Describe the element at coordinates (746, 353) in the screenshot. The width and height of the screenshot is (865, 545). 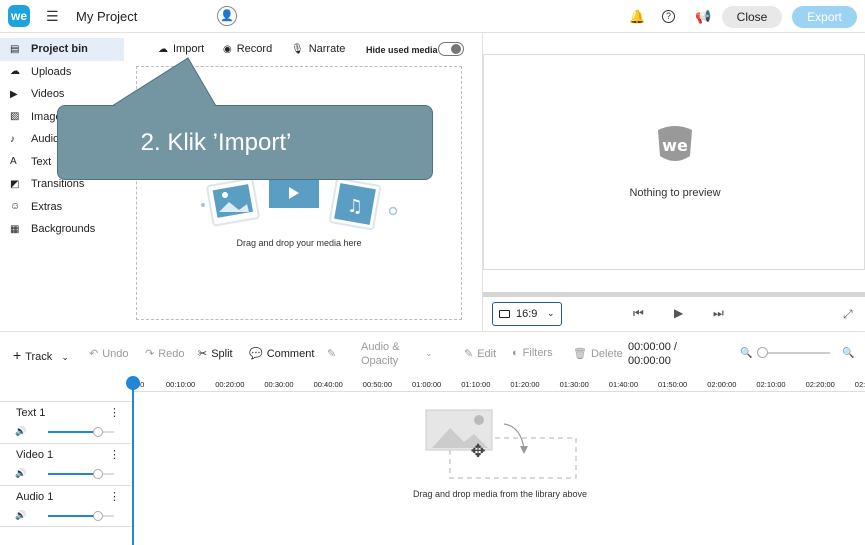
I see `zoom-out-icon: 🔍` at that location.